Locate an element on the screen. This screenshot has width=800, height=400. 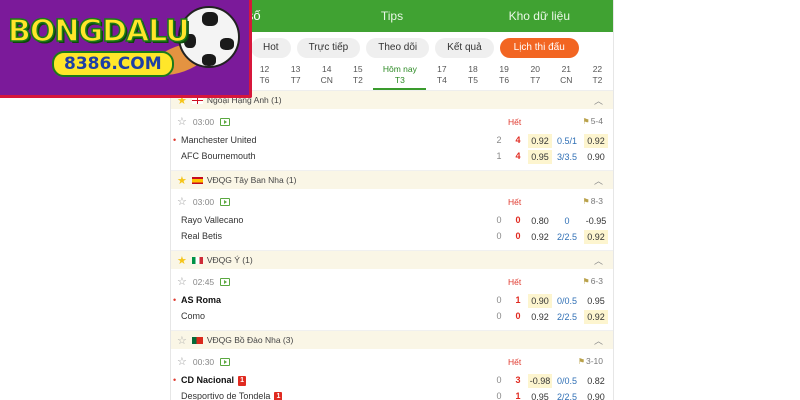
filter-schedule: Lịch thi đấu is located at coordinates (539, 48).